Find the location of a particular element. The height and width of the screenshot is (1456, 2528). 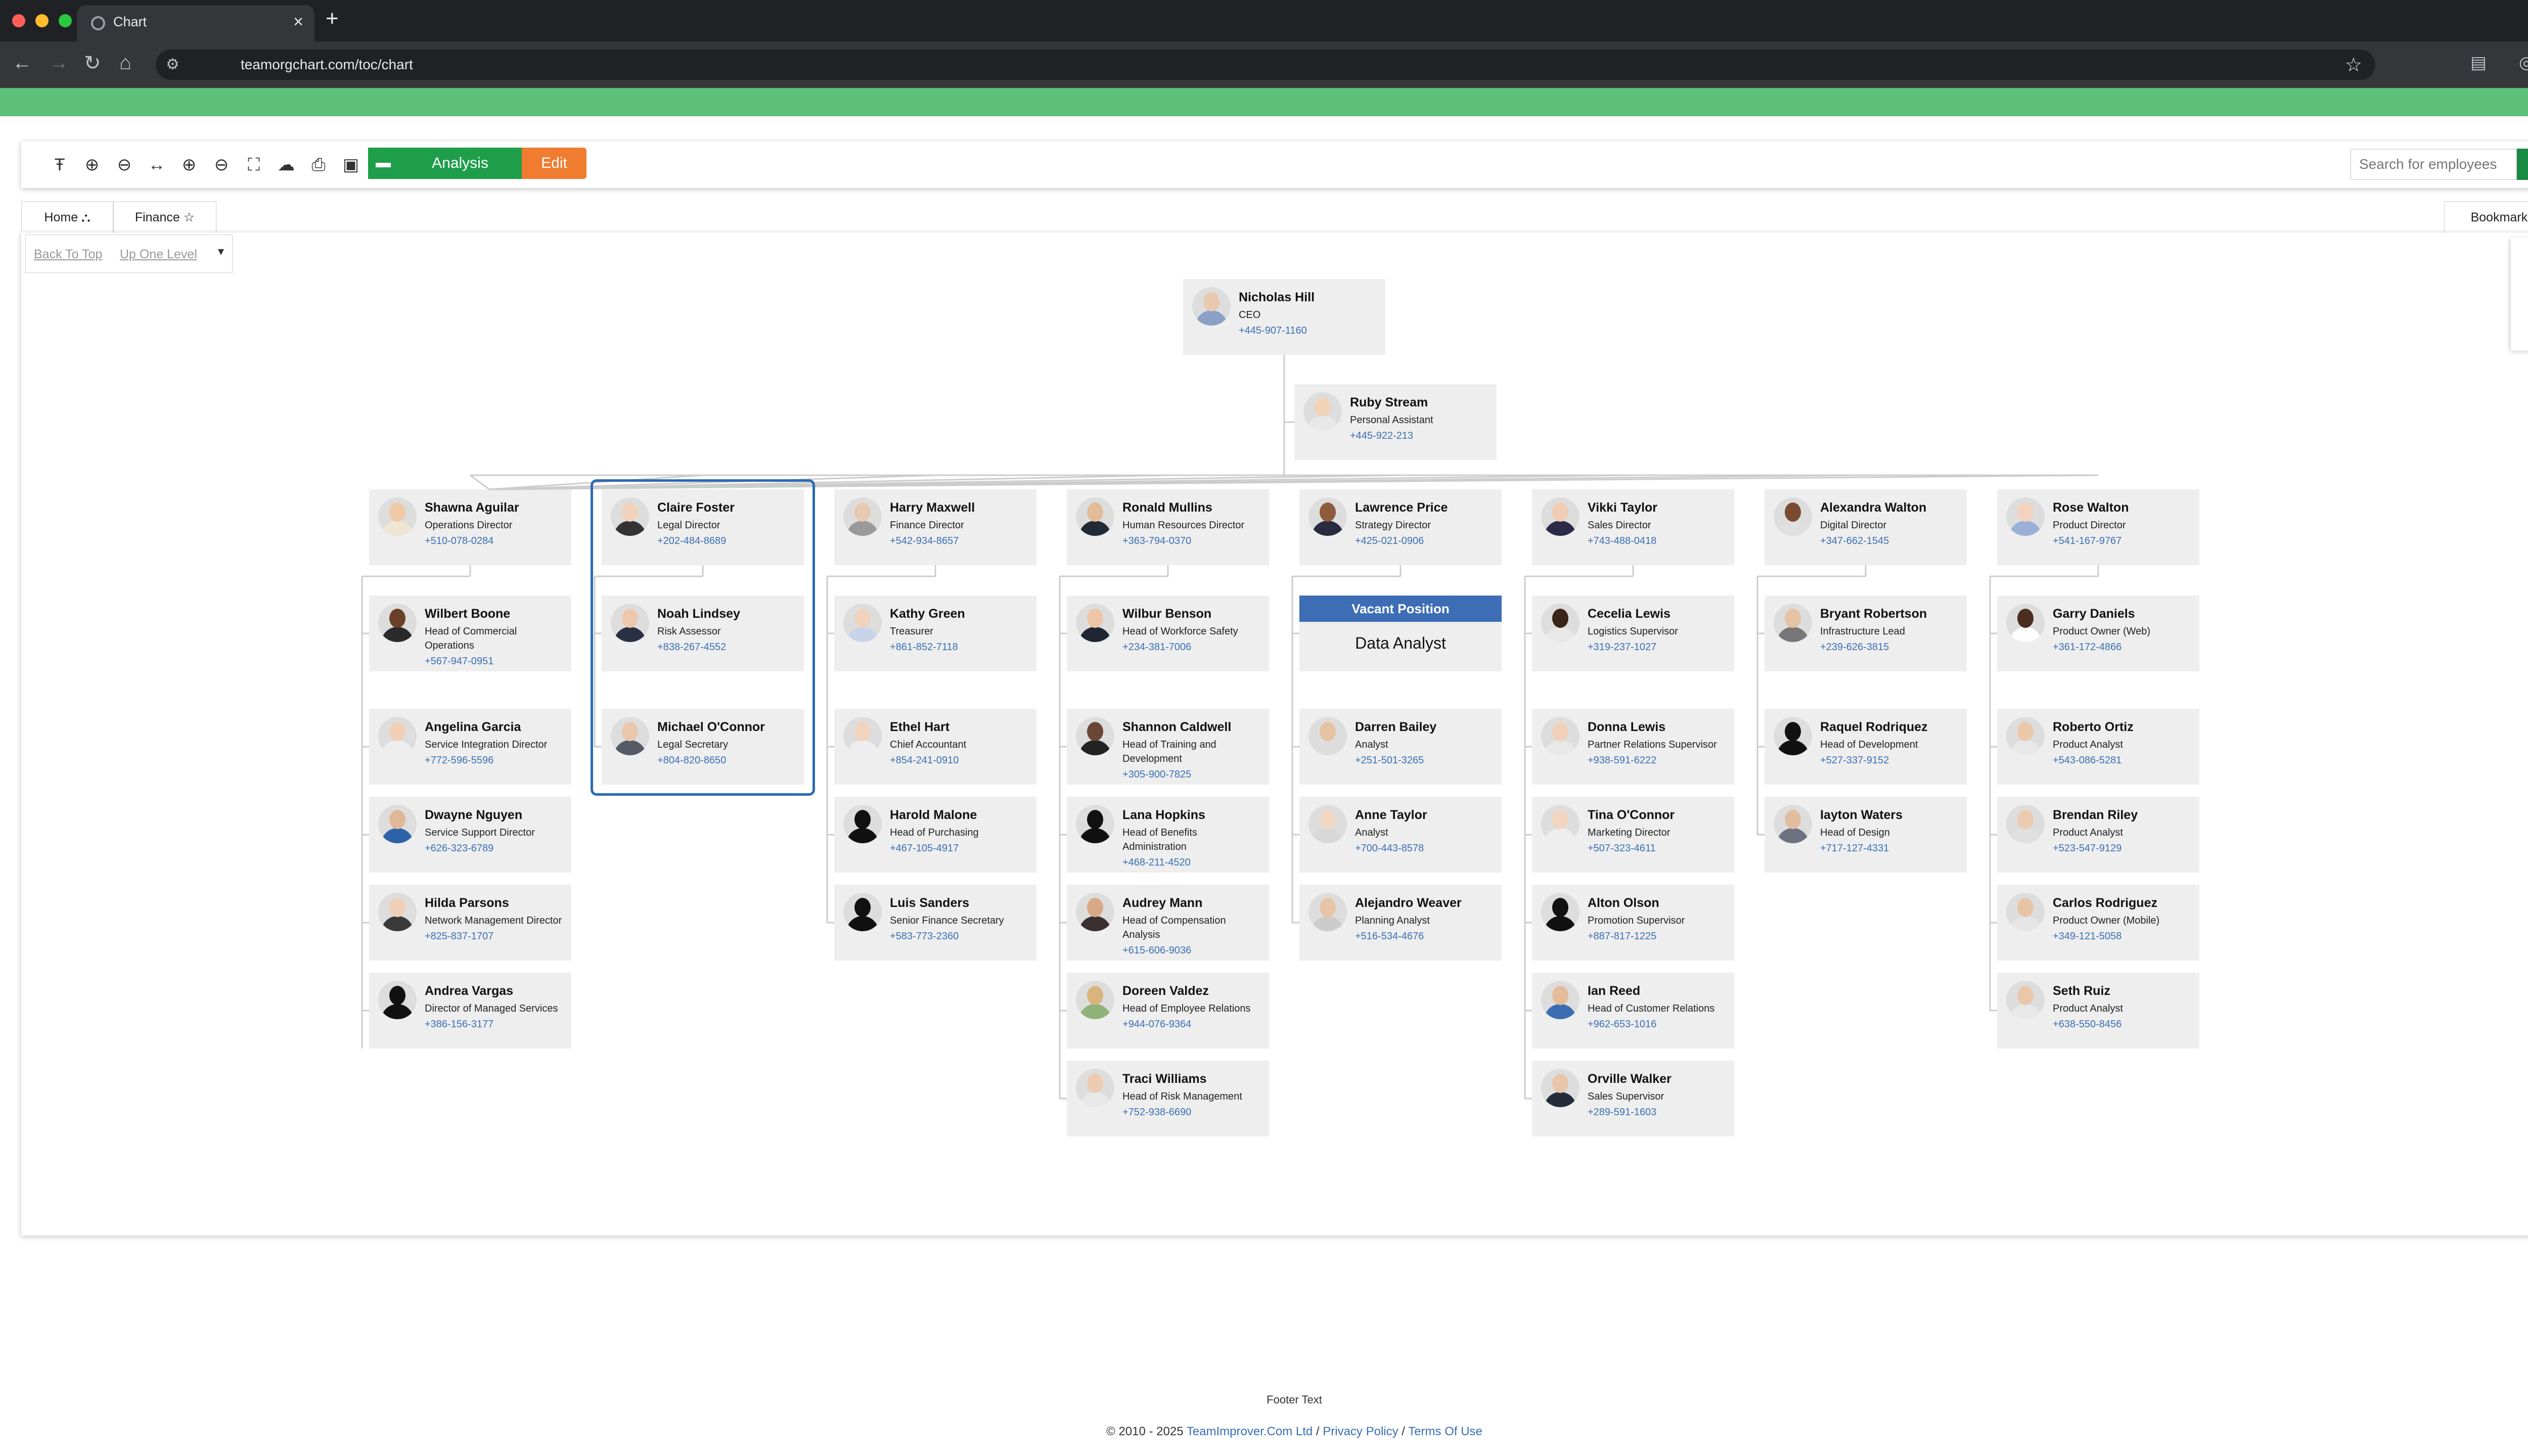

employee-phone: +523-547-9129 is located at coordinates (2122, 848).